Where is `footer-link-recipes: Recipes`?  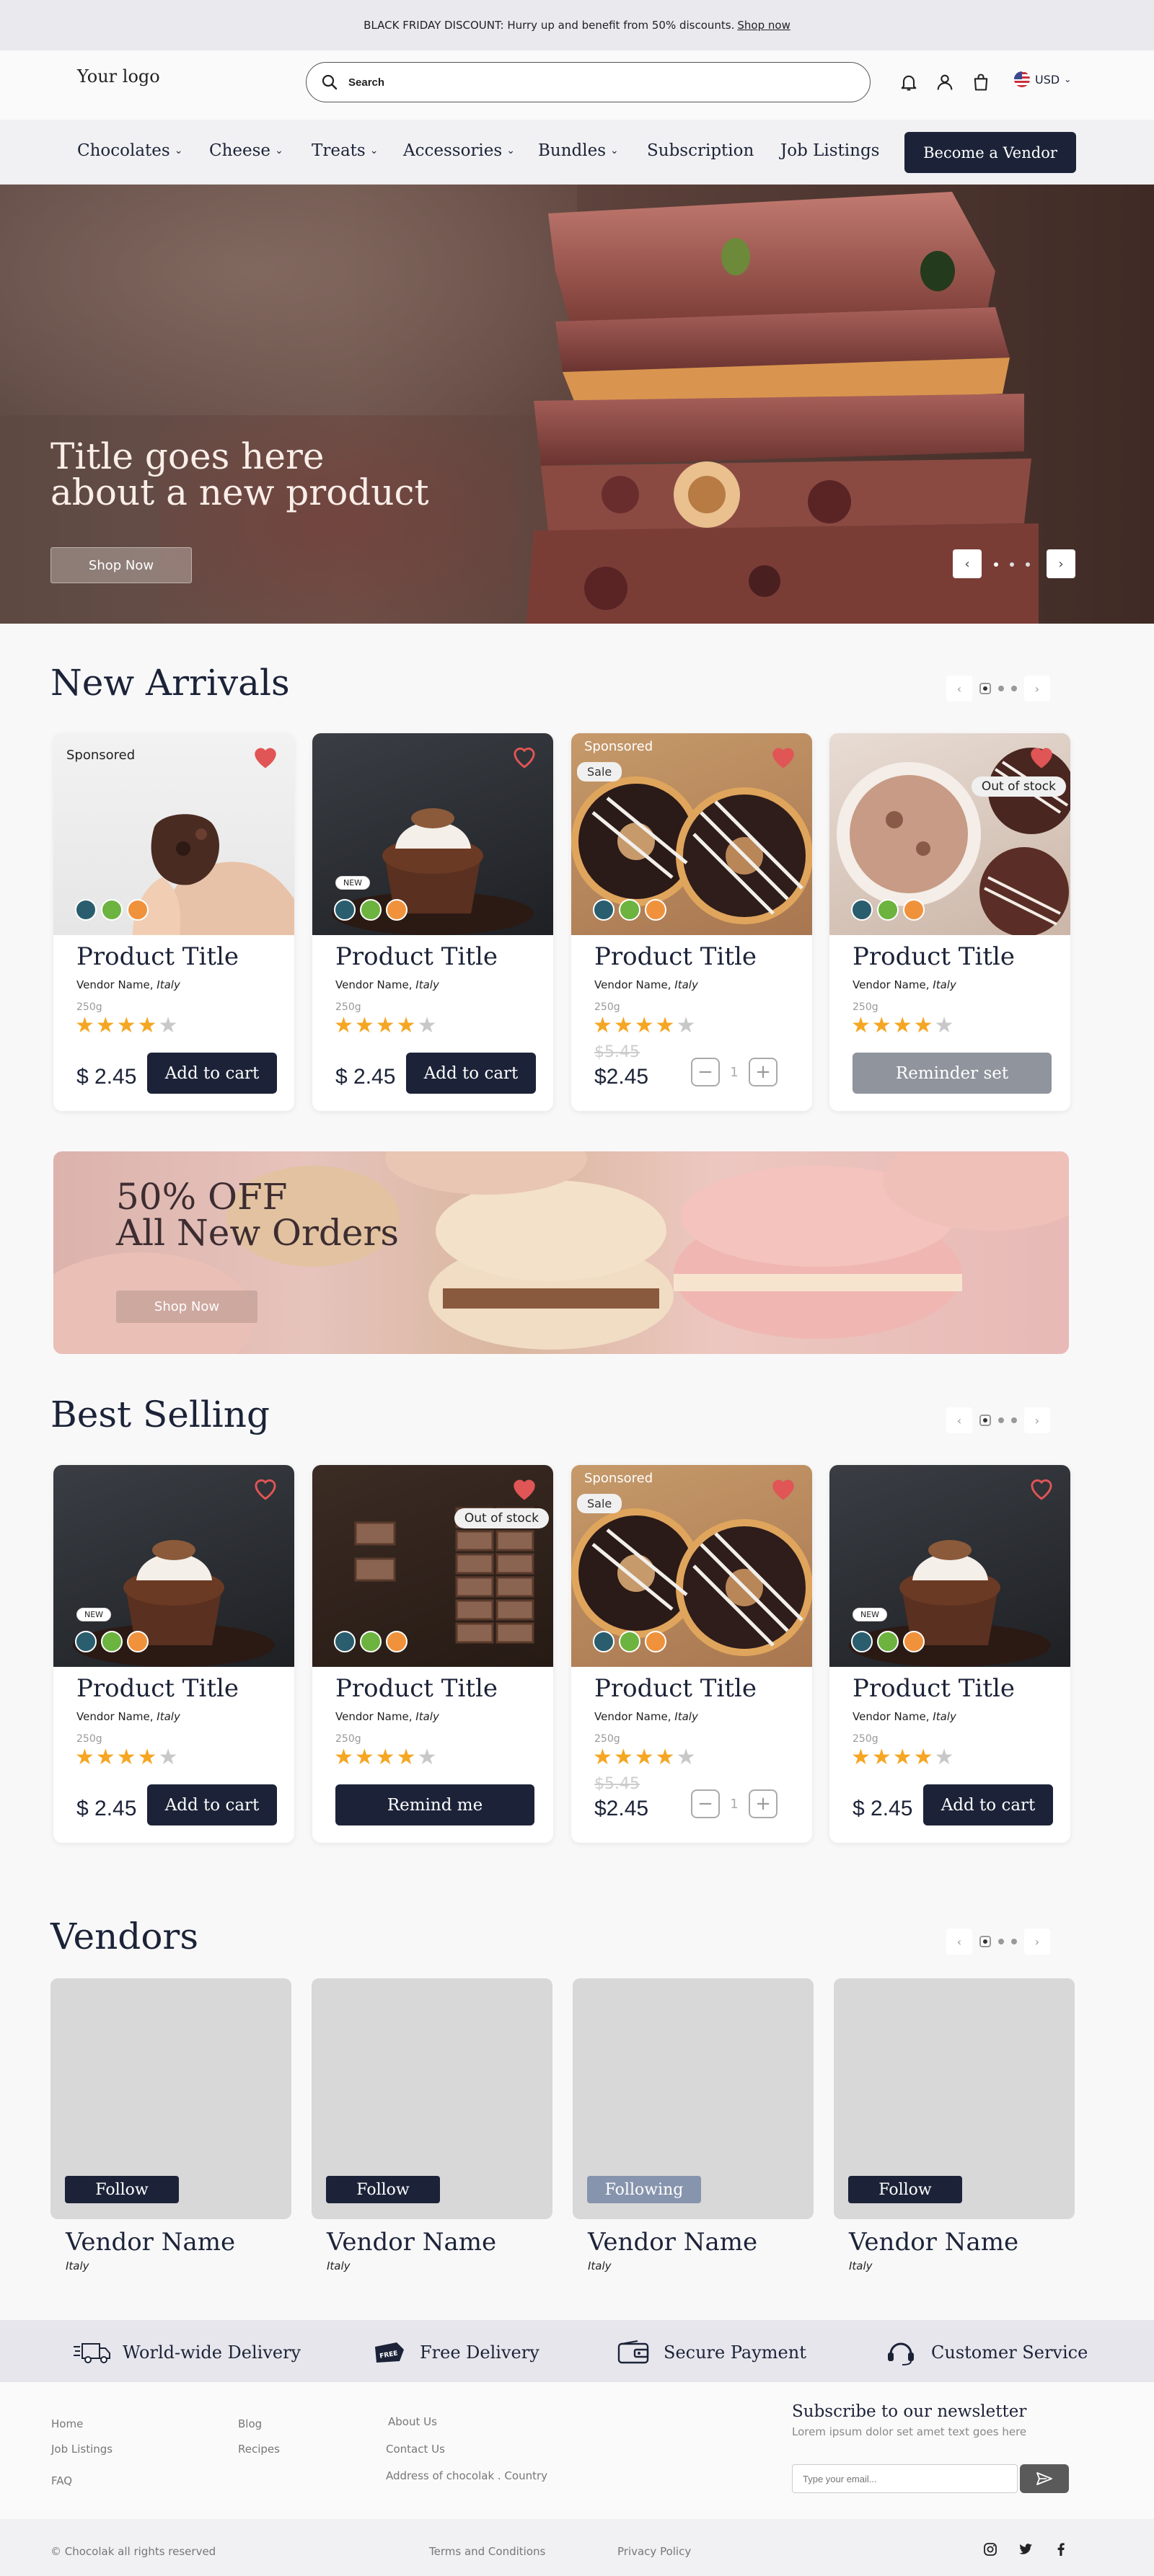
footer-link-recipes: Recipes is located at coordinates (259, 2449).